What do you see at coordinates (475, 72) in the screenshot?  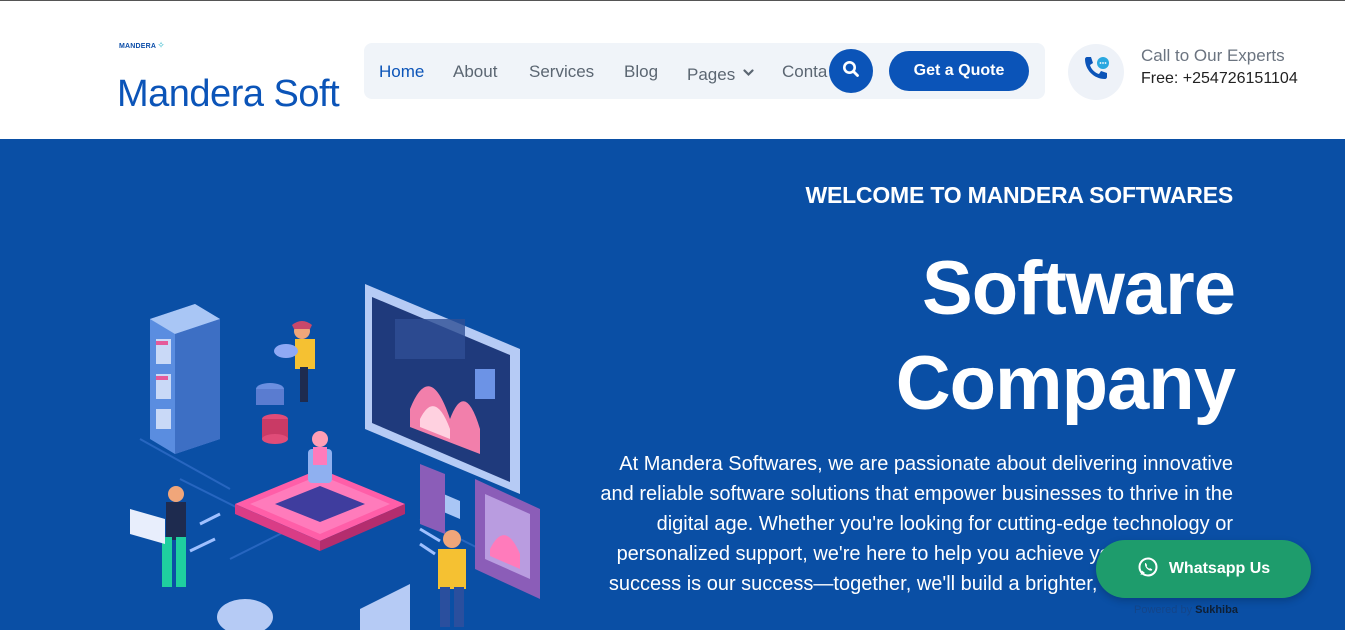 I see `nav-about: About` at bounding box center [475, 72].